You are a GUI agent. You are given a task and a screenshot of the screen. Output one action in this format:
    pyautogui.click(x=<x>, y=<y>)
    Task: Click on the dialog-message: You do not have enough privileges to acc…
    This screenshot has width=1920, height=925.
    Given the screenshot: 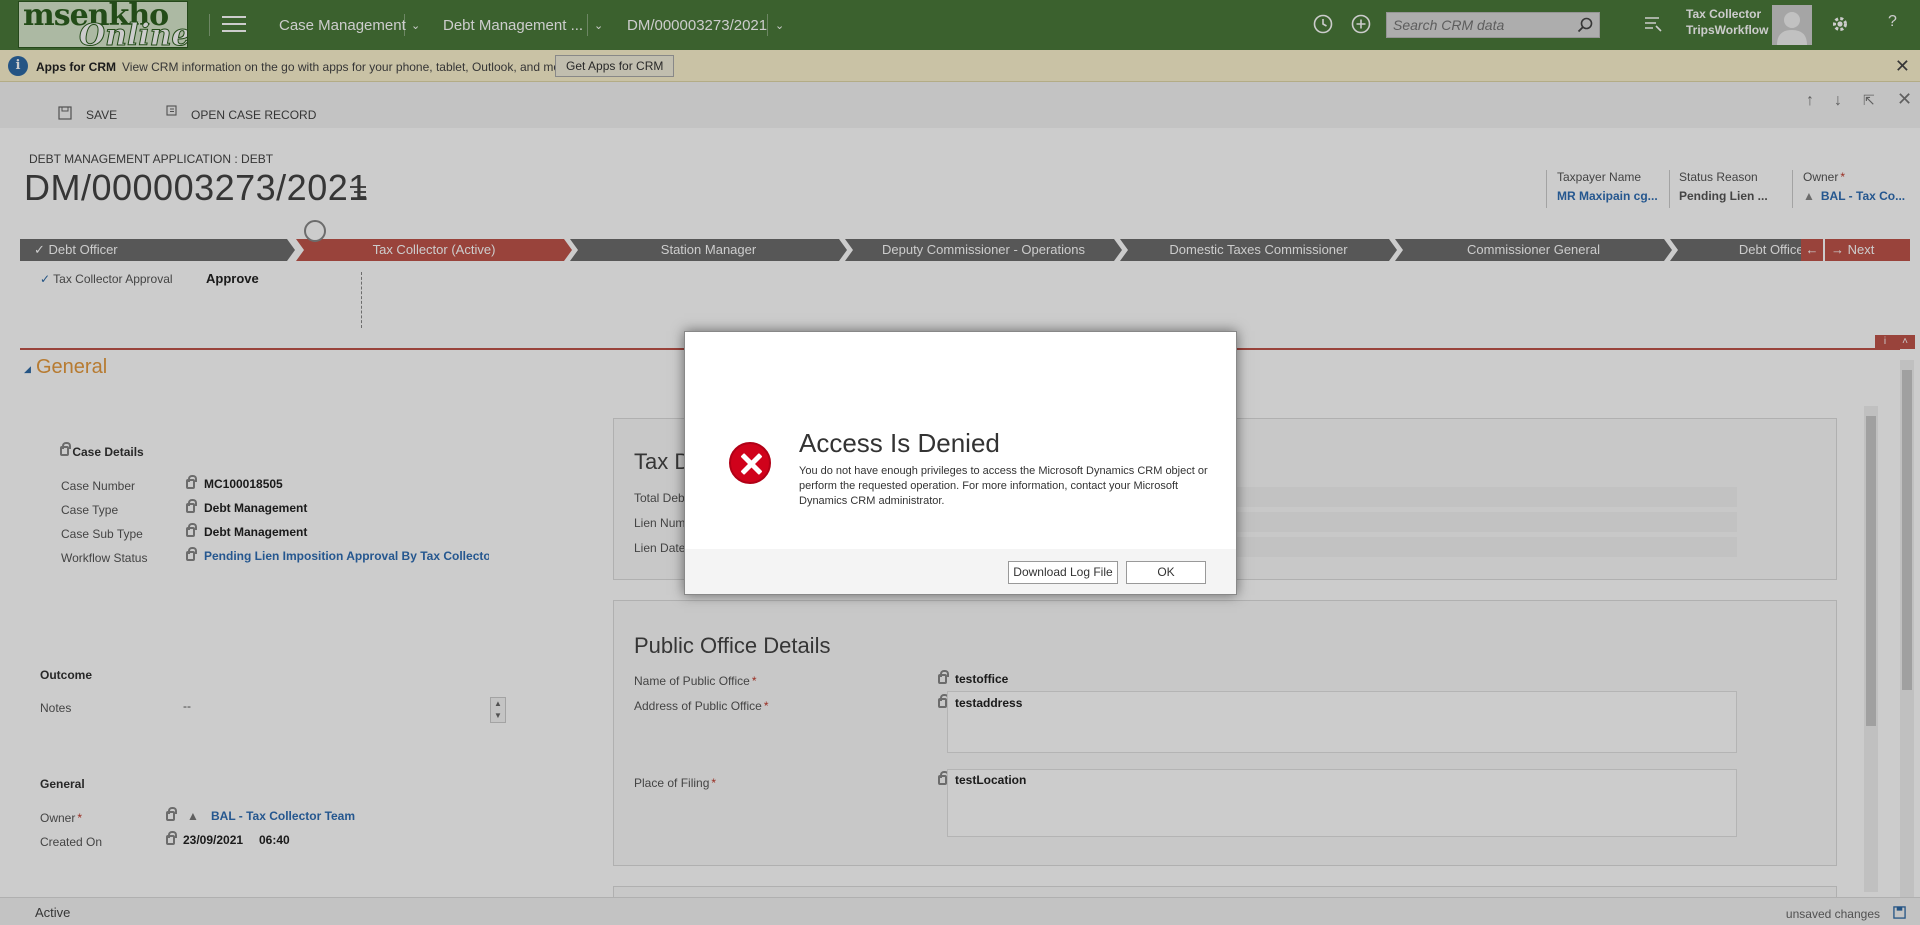 What is the action you would take?
    pyautogui.click(x=1003, y=486)
    